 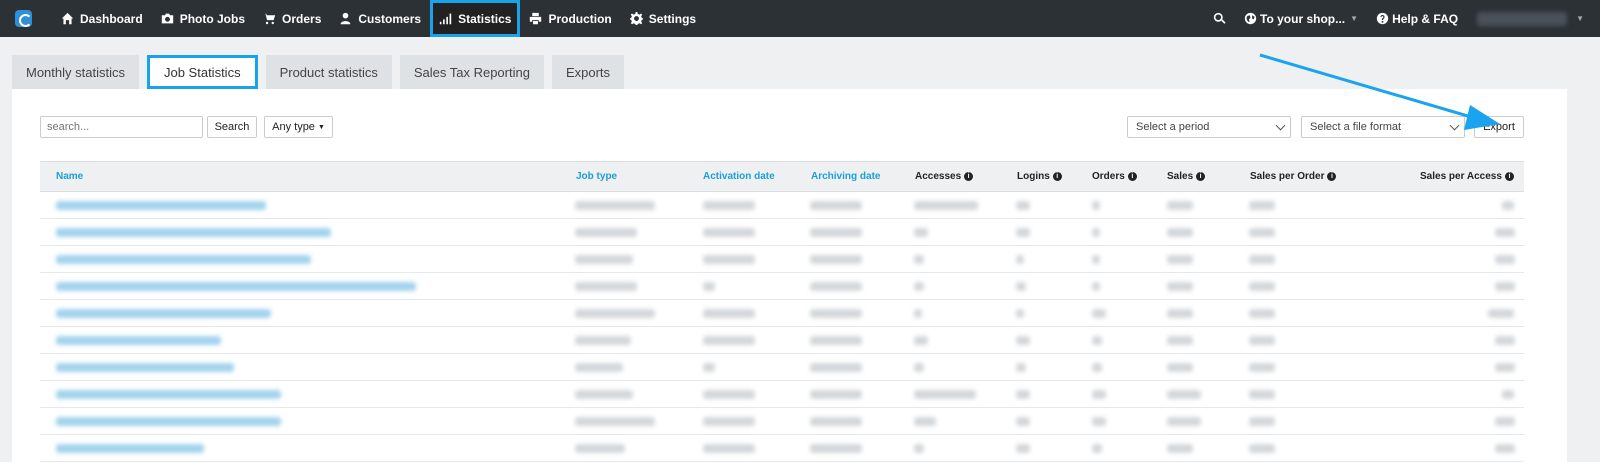 What do you see at coordinates (845, 176) in the screenshot?
I see `column-header-archiving-date: Archiving date` at bounding box center [845, 176].